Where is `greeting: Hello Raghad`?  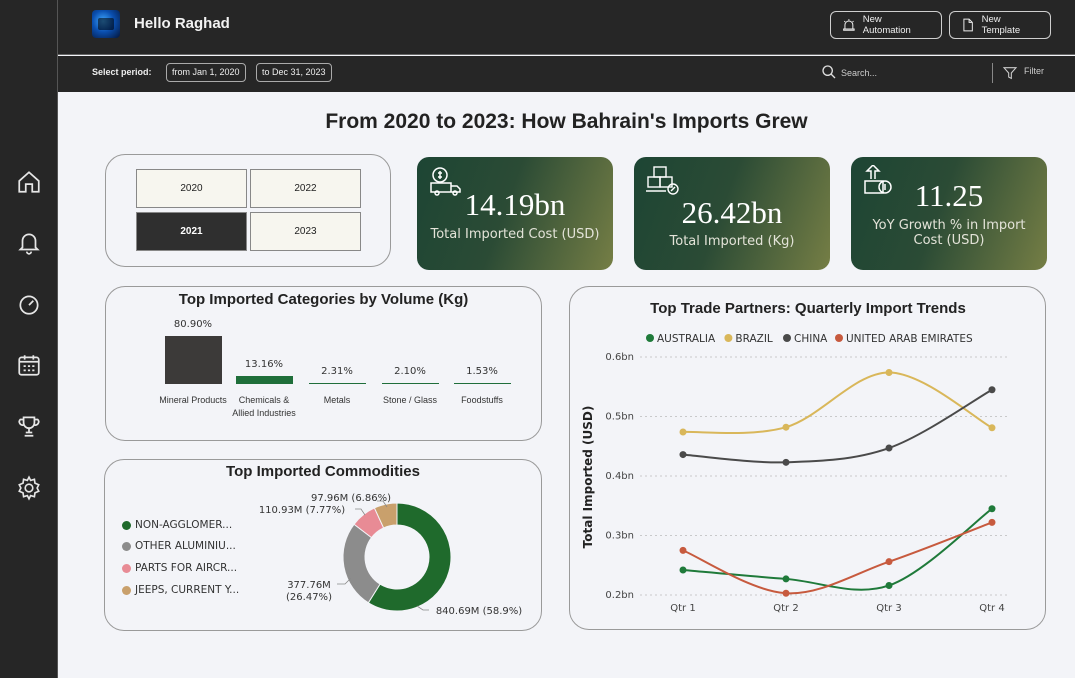 greeting: Hello Raghad is located at coordinates (182, 23).